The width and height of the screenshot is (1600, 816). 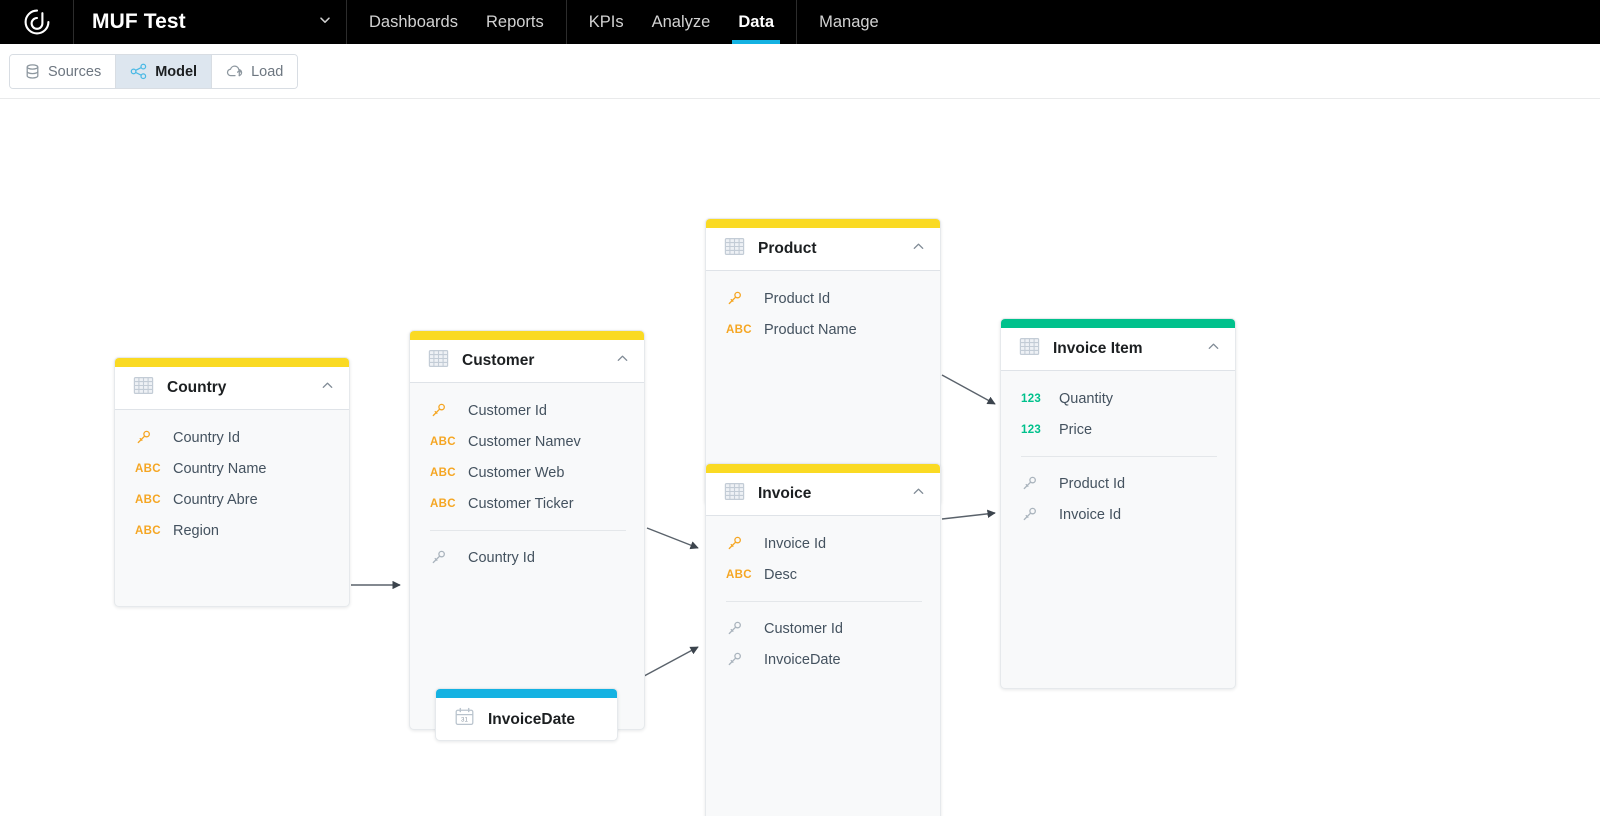 I want to click on tab-model: Model, so click(x=164, y=71).